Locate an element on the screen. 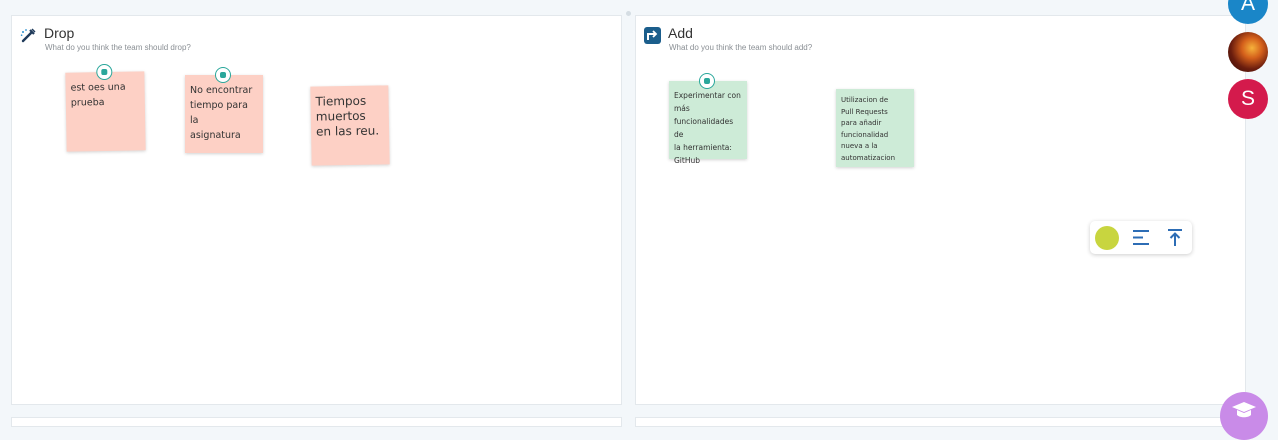 The width and height of the screenshot is (1278, 440). note-color-picker is located at coordinates (1107, 238).